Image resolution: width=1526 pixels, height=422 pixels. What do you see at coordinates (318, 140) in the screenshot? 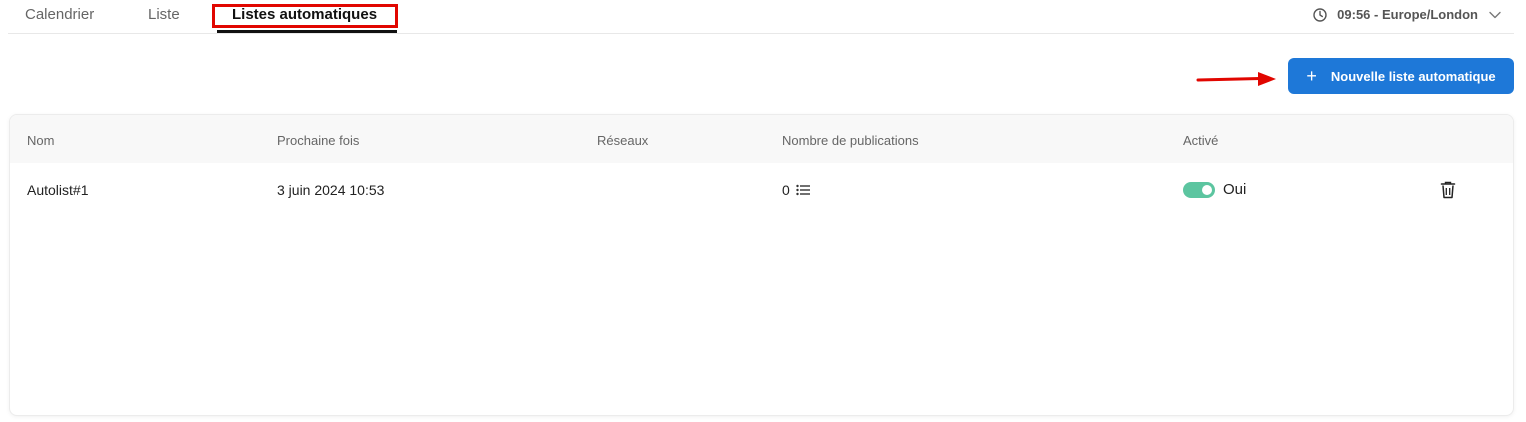
I see `column-header-prochaine-fois: Prochaine fois` at bounding box center [318, 140].